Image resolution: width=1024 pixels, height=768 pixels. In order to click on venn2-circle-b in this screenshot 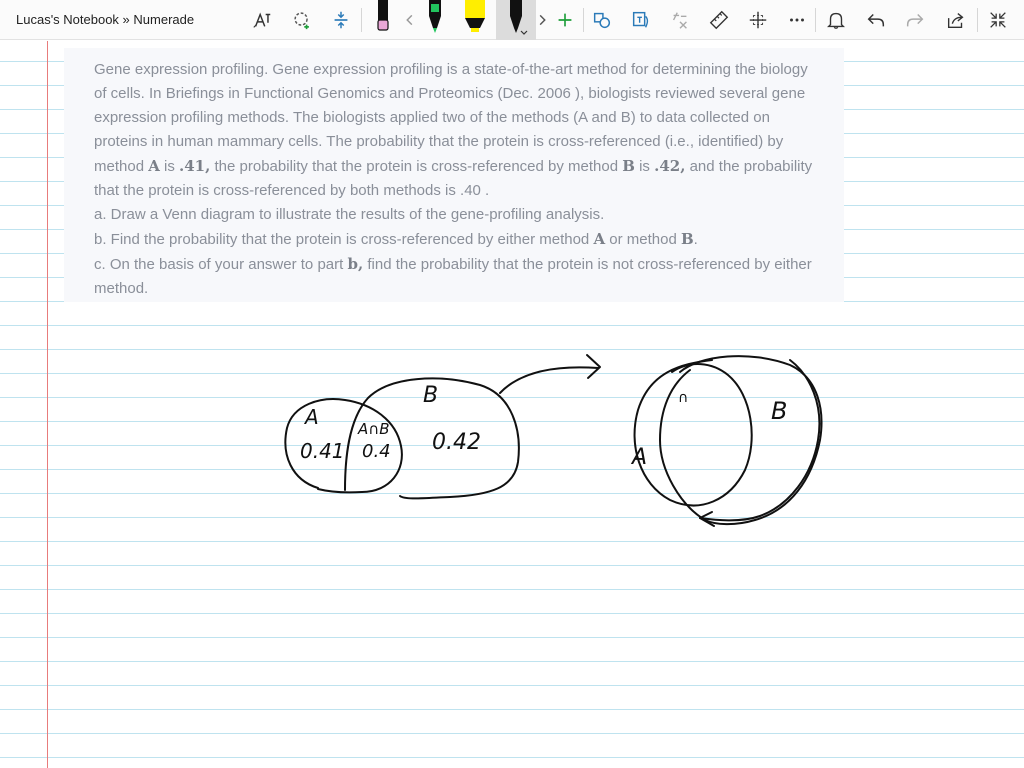, I will do `click(741, 440)`.